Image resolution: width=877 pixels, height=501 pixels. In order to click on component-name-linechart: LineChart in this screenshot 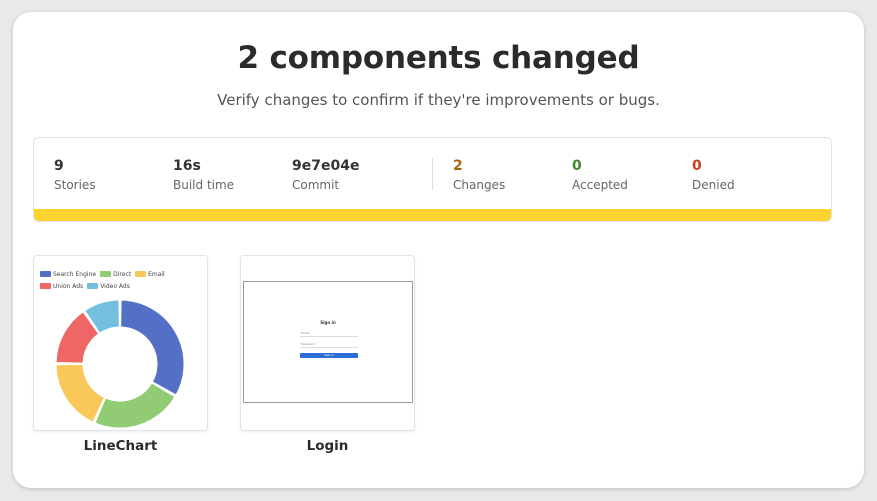, I will do `click(120, 446)`.